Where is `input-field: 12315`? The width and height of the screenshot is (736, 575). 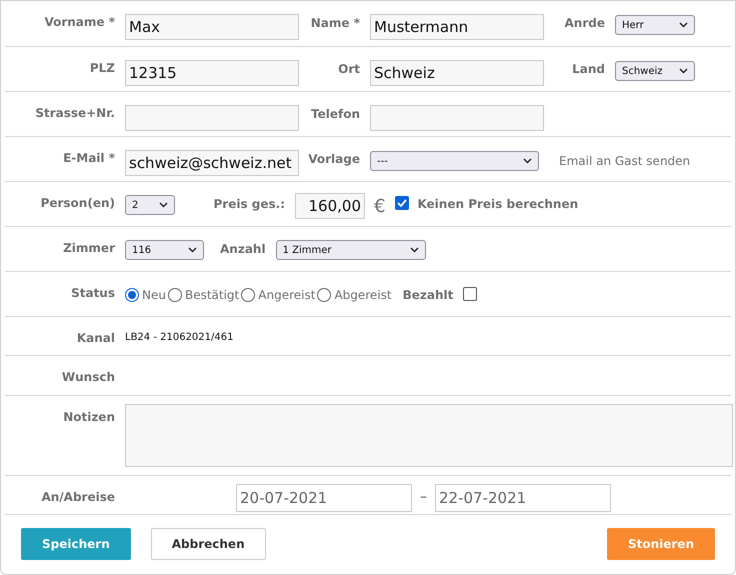
input-field: 12315 is located at coordinates (212, 73).